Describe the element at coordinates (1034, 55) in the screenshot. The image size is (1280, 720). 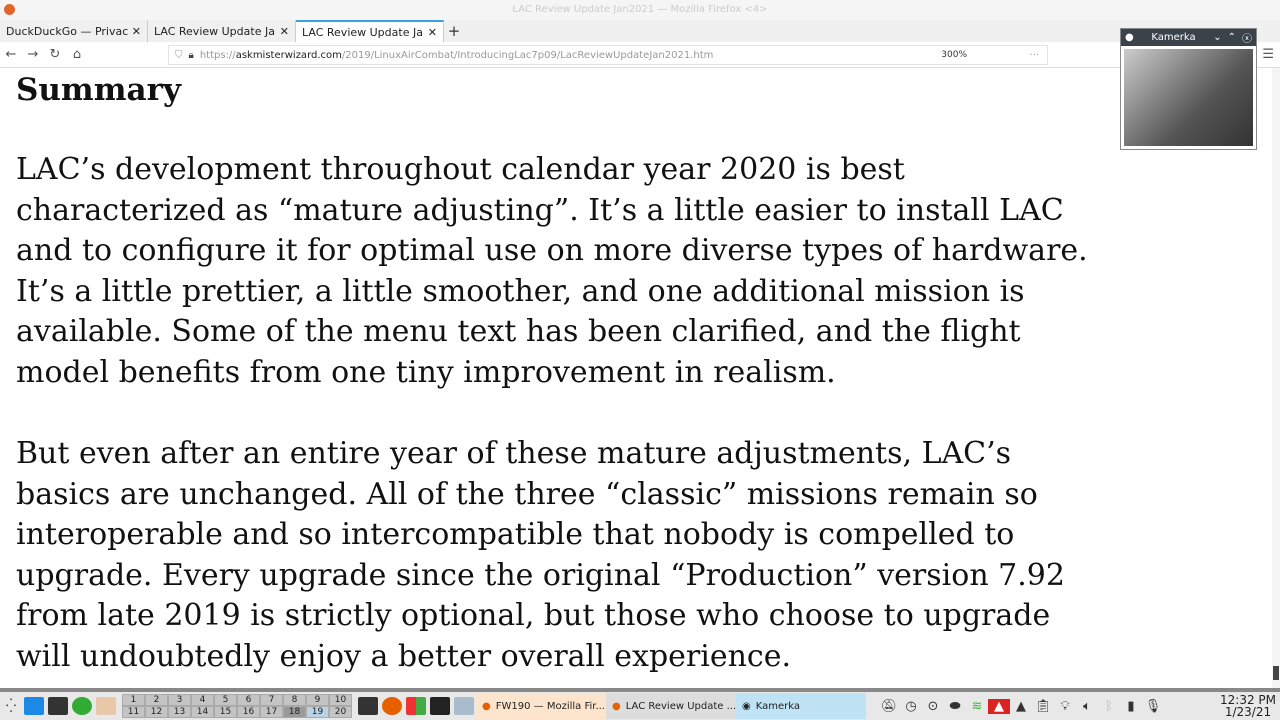
I see `page-actions-button: ···` at that location.